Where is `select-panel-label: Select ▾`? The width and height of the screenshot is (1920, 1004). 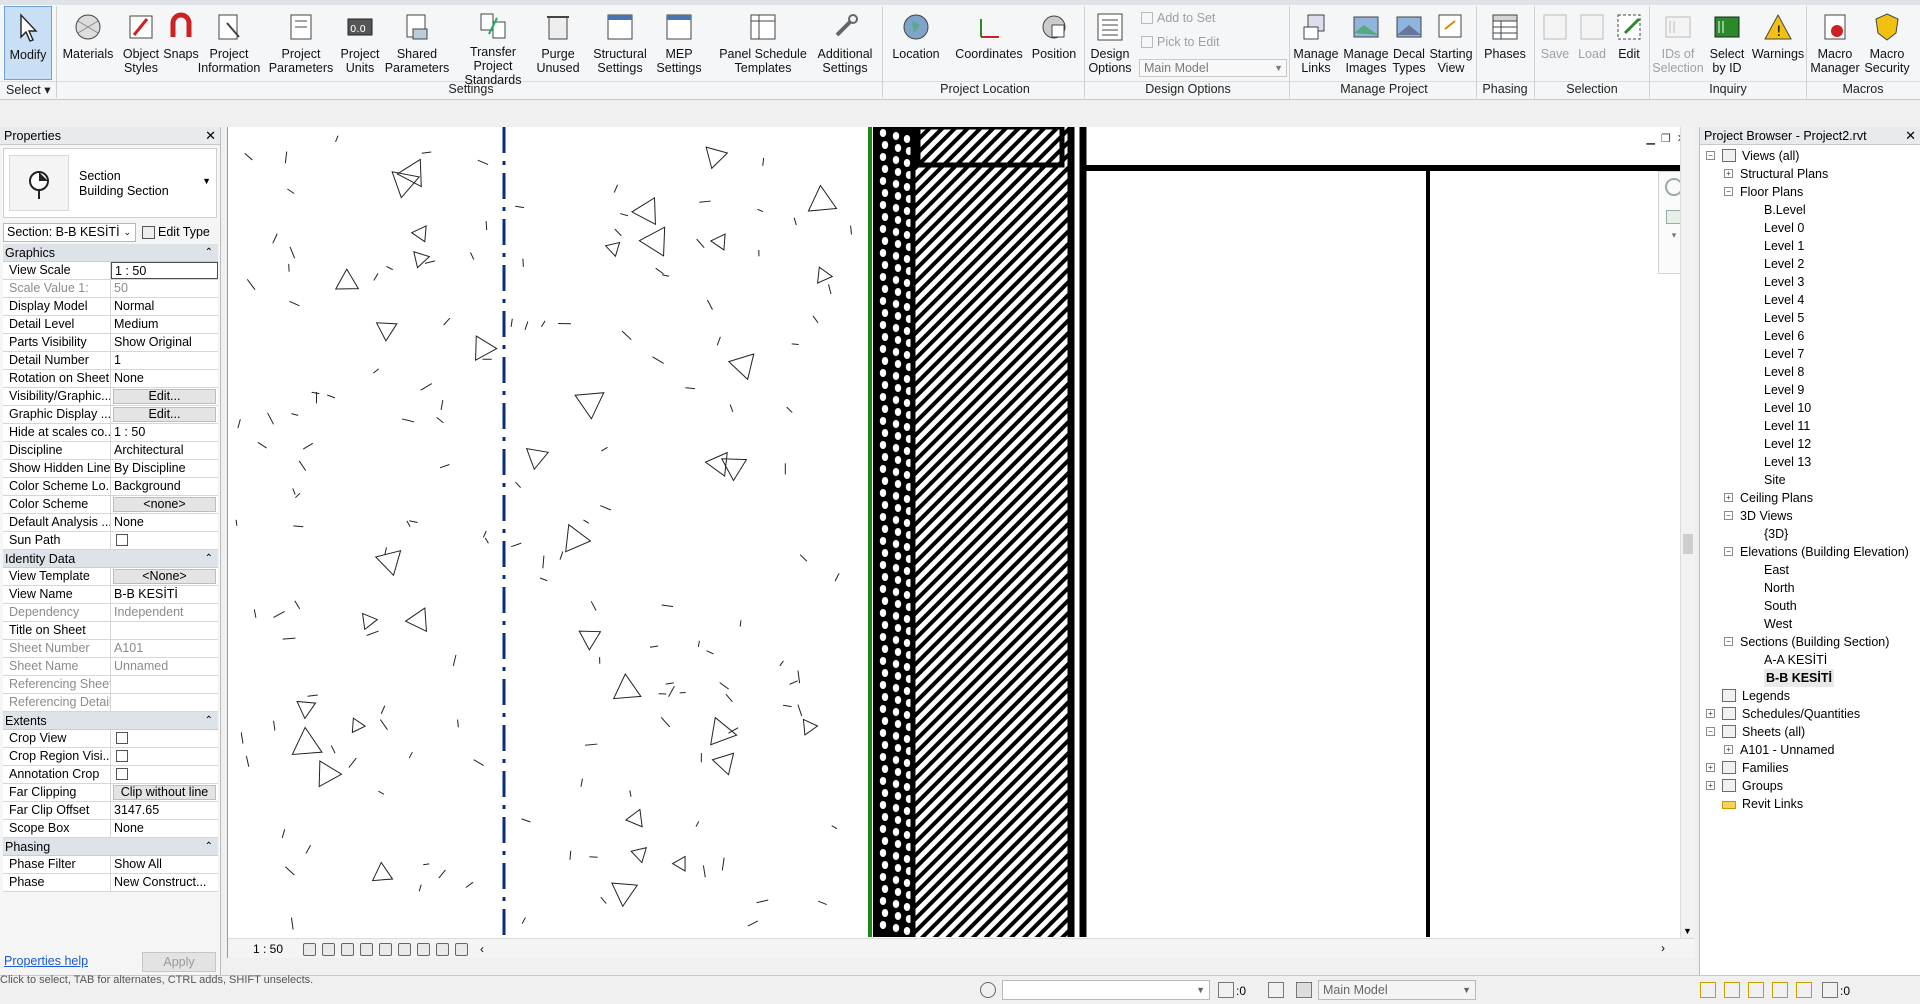 select-panel-label: Select ▾ is located at coordinates (26, 90).